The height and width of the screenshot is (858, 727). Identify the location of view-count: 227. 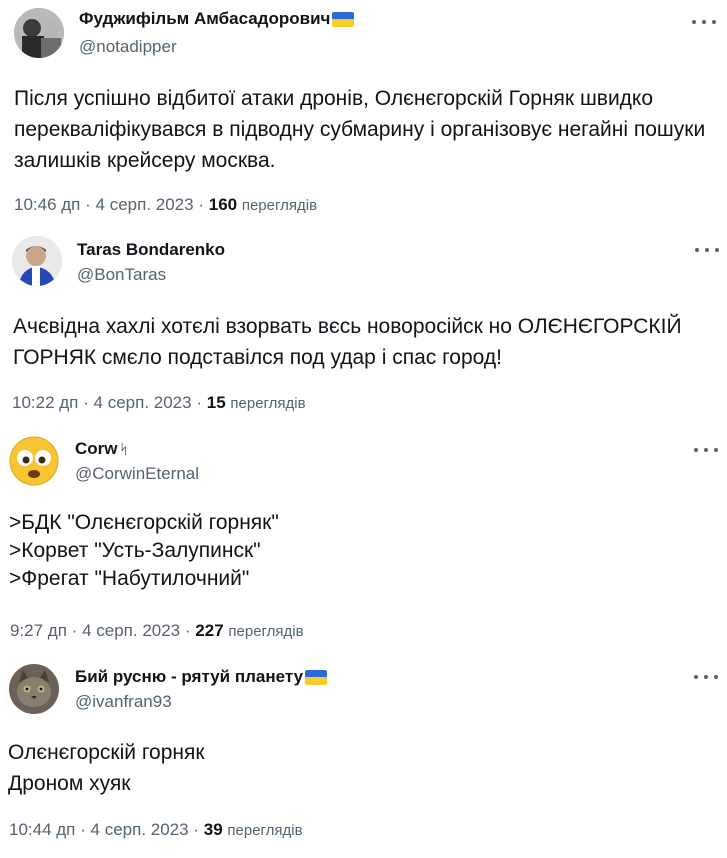
(209, 630).